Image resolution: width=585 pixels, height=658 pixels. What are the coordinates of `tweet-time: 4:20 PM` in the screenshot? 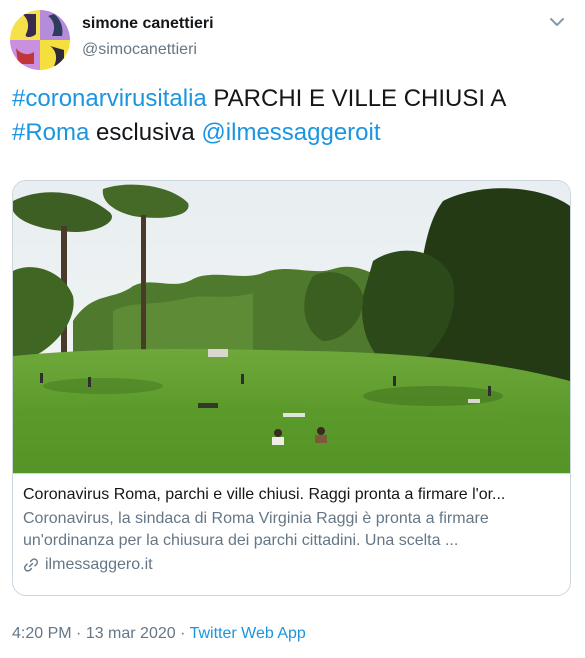 It's located at (42, 633).